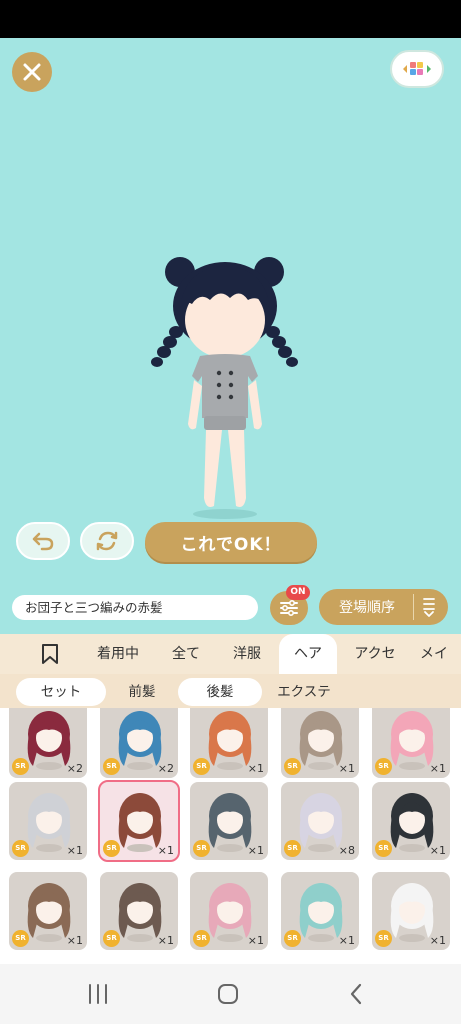 This screenshot has width=461, height=1024. I want to click on hair-item-selected: SR ×1, so click(139, 821).